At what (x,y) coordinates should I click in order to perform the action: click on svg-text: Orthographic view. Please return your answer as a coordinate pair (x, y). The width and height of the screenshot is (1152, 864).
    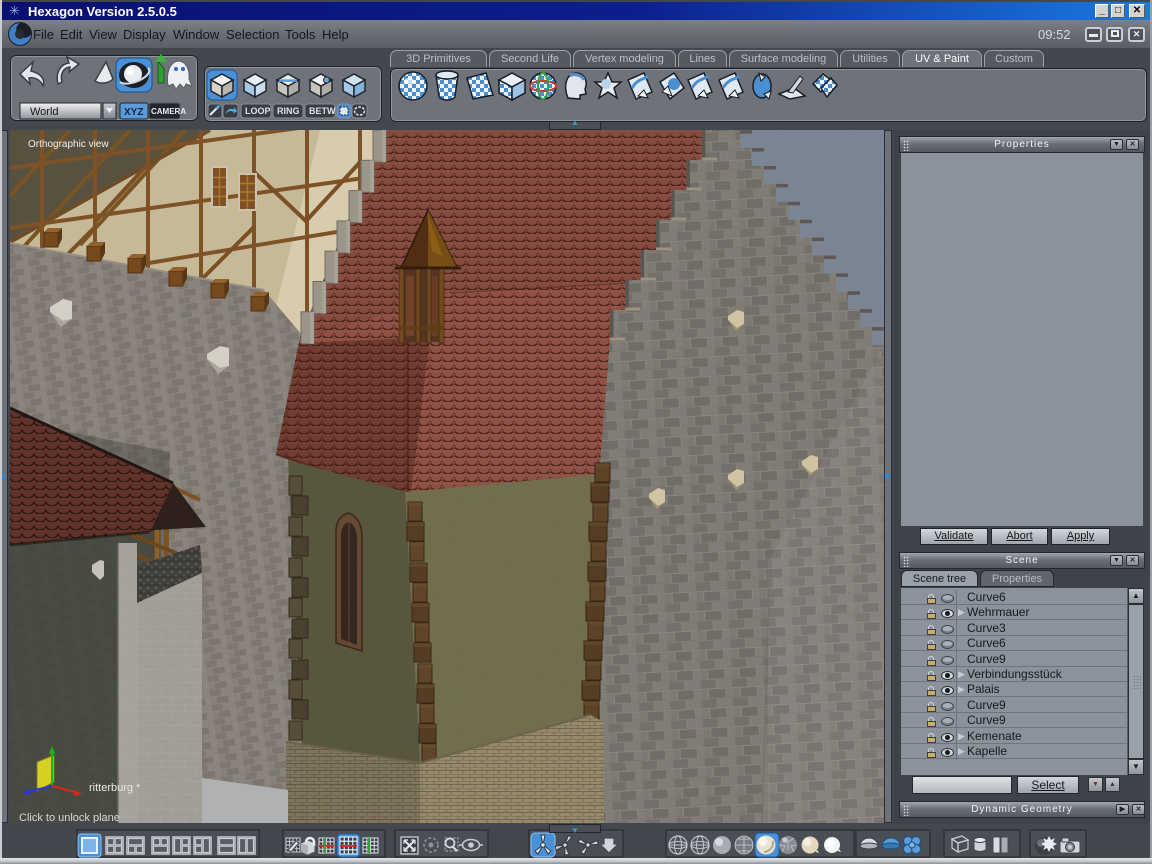
    Looking at the image, I should click on (68, 144).